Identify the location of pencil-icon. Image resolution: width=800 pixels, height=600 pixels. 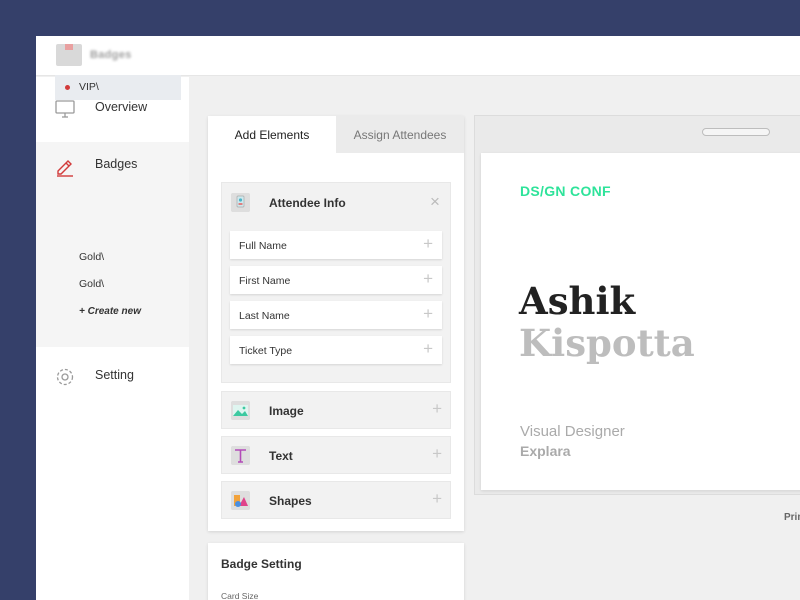
(65, 168).